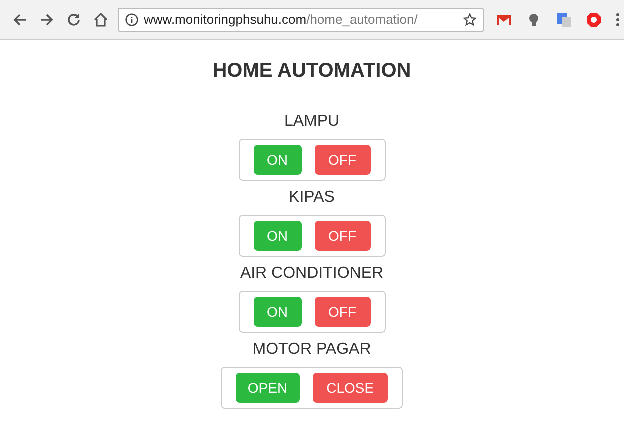 This screenshot has height=423, width=624. What do you see at coordinates (281, 19) in the screenshot?
I see `url-text: www.monitoringphsuhu.com/home_automation/` at bounding box center [281, 19].